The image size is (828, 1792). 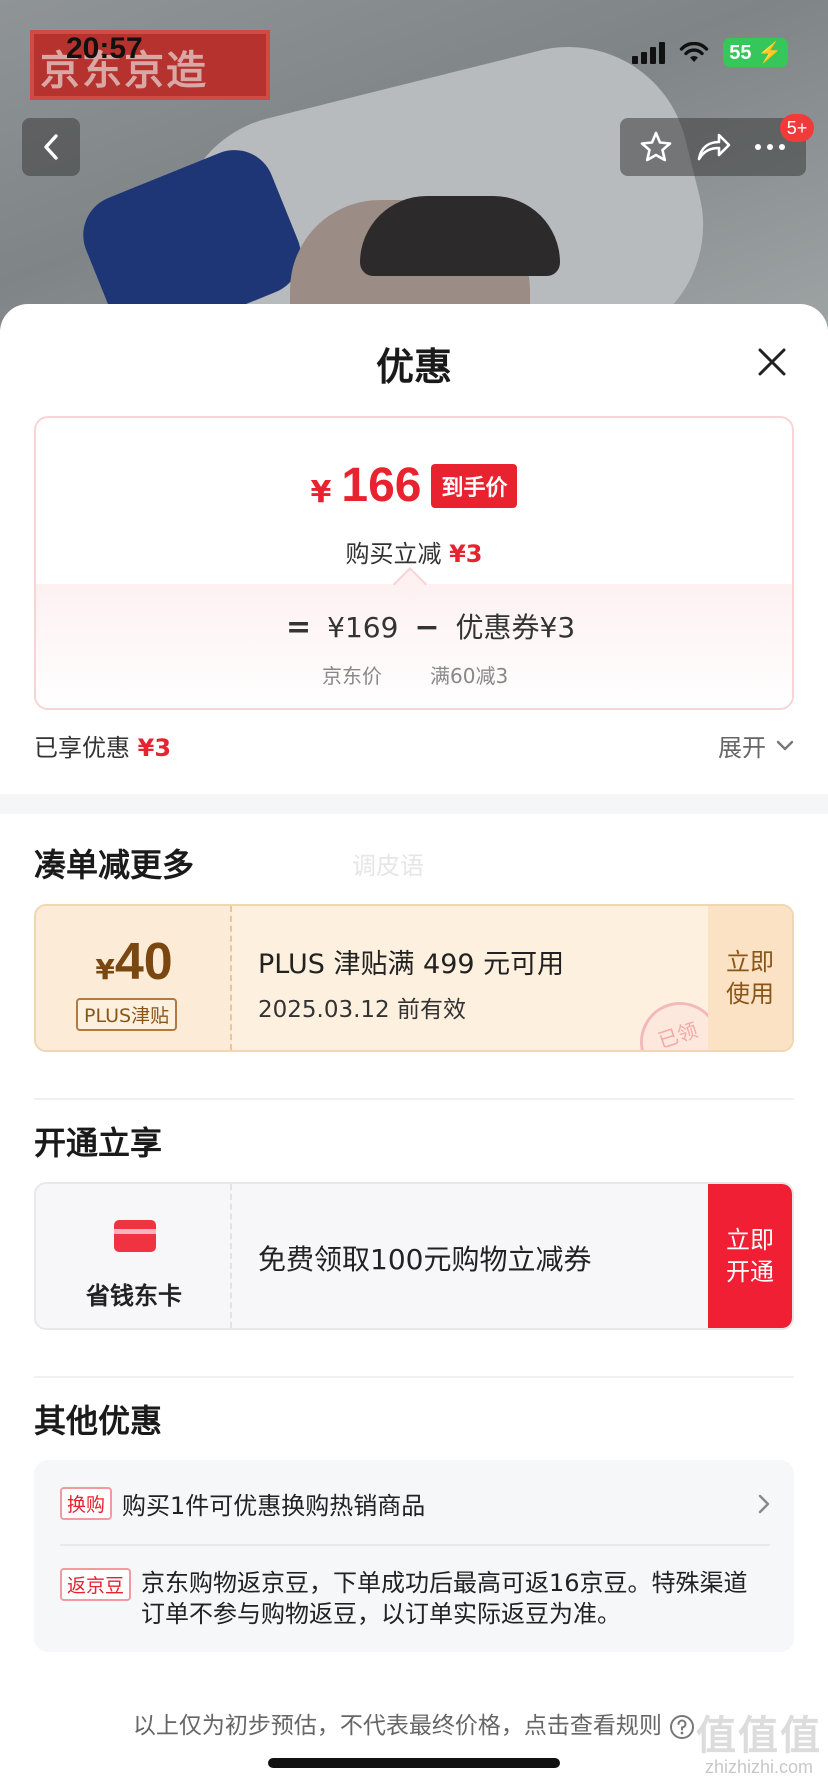 I want to click on rules-note-text: 以上仅为初步预估，不代表最终价格，点击查看规则, so click(x=397, y=1726).